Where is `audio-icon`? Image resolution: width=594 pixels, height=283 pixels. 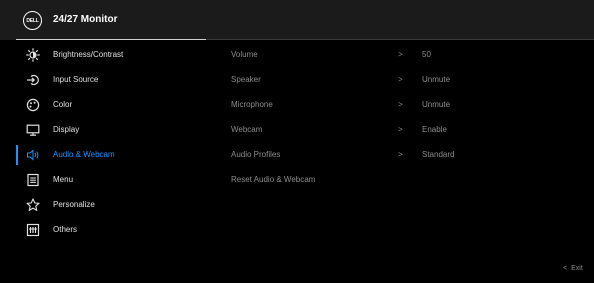 audio-icon is located at coordinates (33, 155).